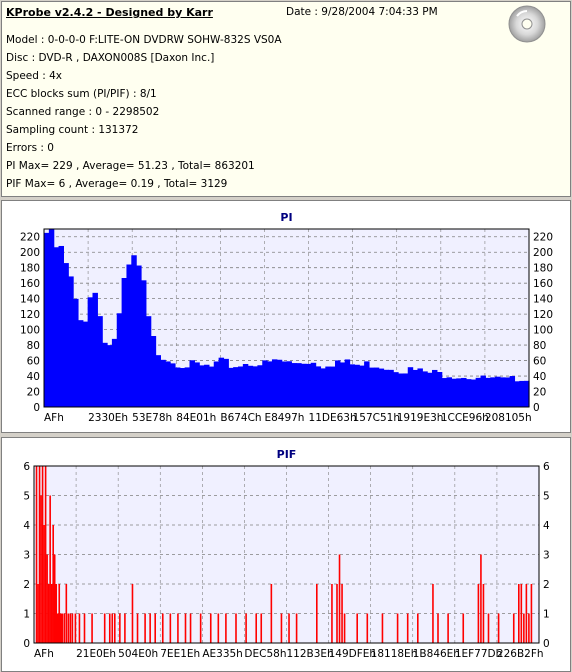 The height and width of the screenshot is (672, 572). What do you see at coordinates (26, 556) in the screenshot?
I see `y-tick-label-left: 3` at bounding box center [26, 556].